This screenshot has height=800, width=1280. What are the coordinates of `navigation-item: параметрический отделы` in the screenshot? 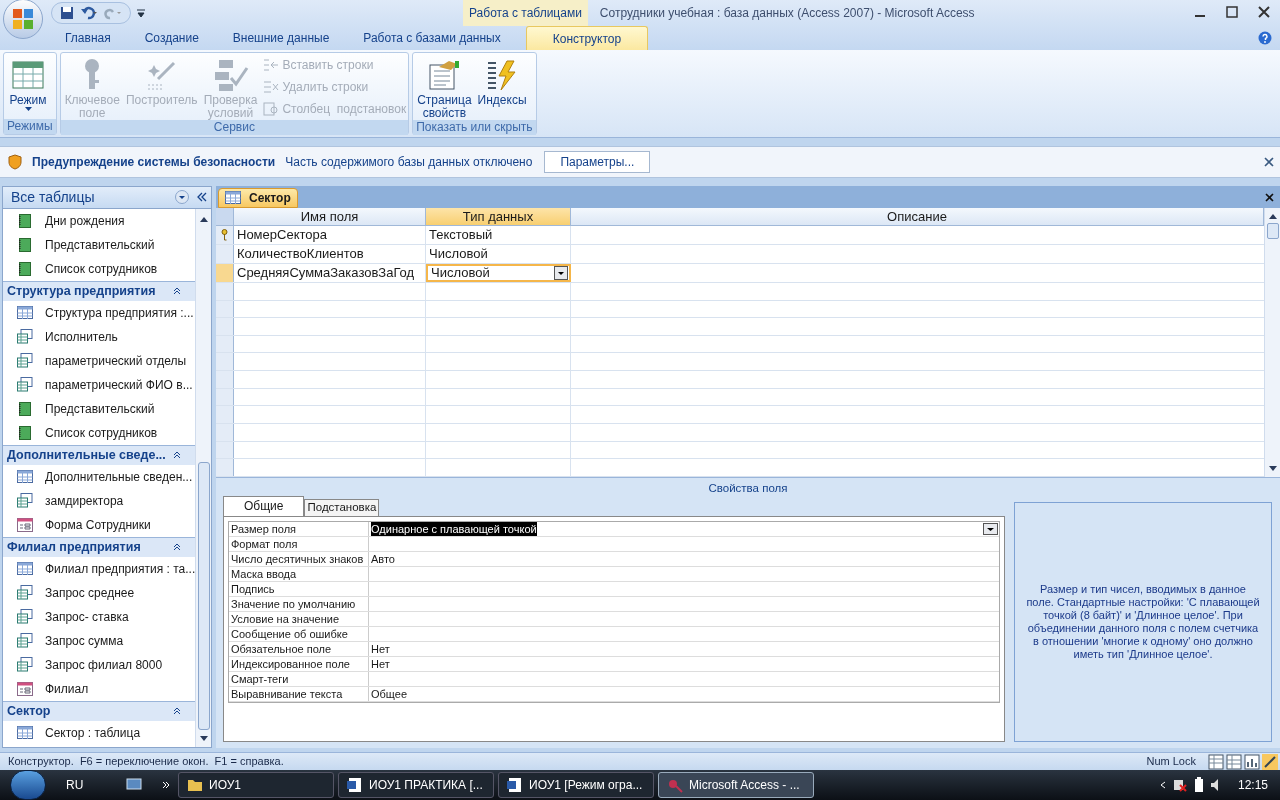 It's located at (99, 360).